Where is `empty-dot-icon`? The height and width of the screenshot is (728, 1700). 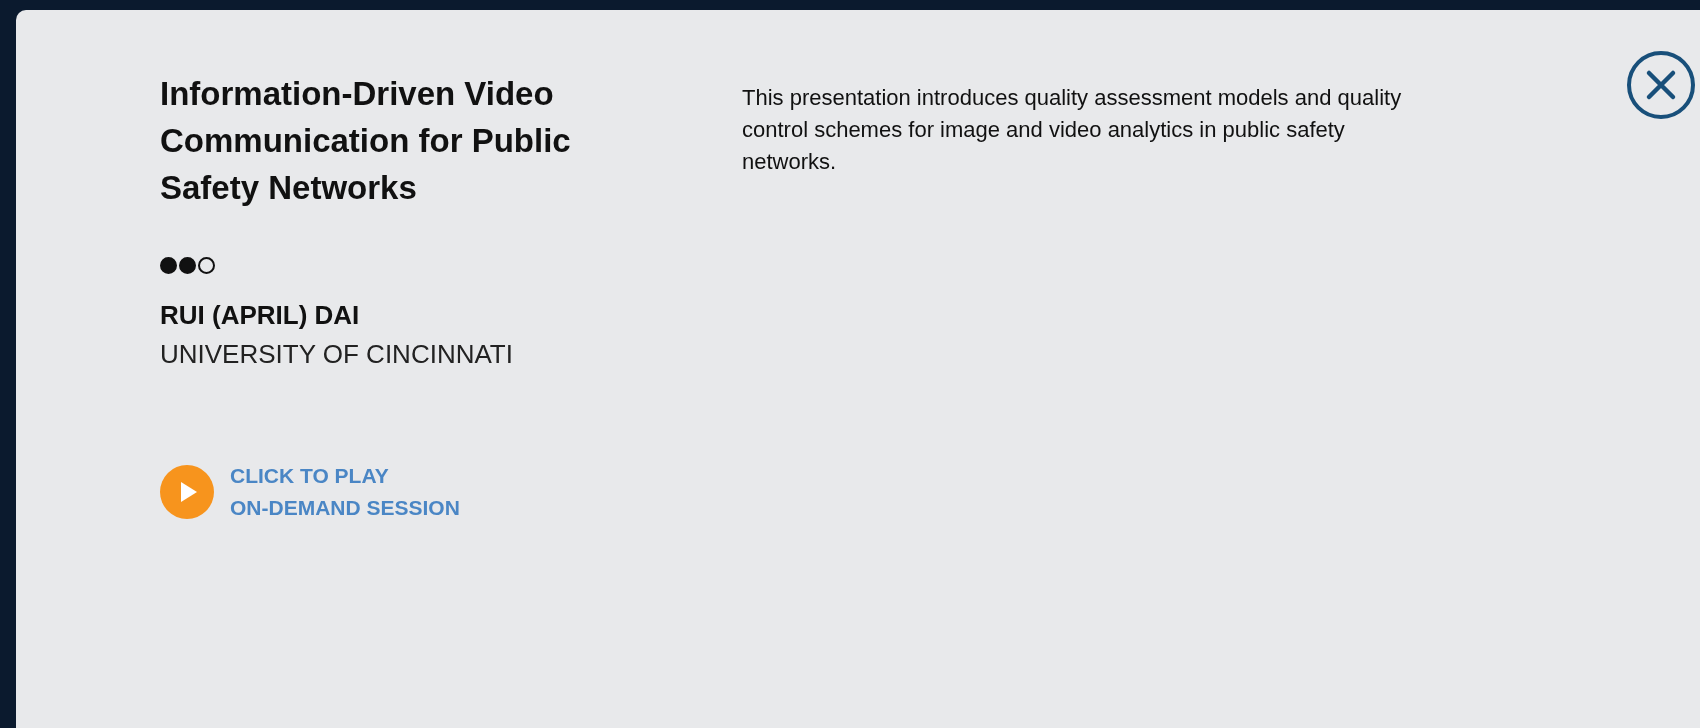 empty-dot-icon is located at coordinates (206, 265).